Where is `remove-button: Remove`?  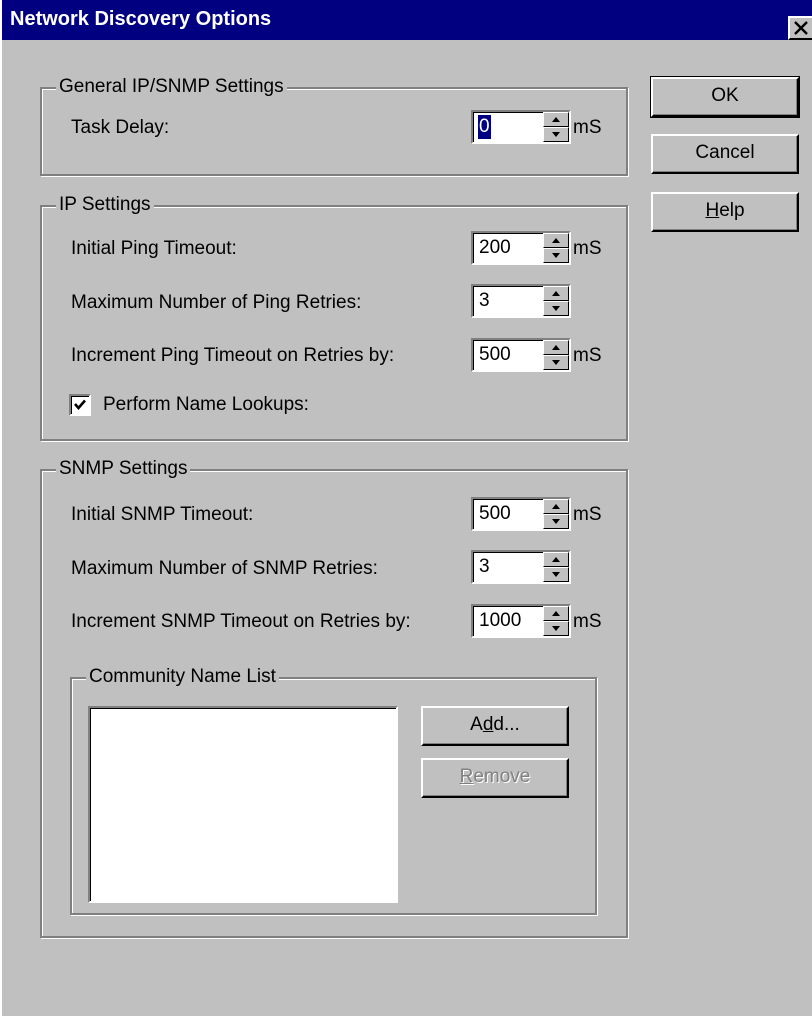
remove-button: Remove is located at coordinates (495, 778).